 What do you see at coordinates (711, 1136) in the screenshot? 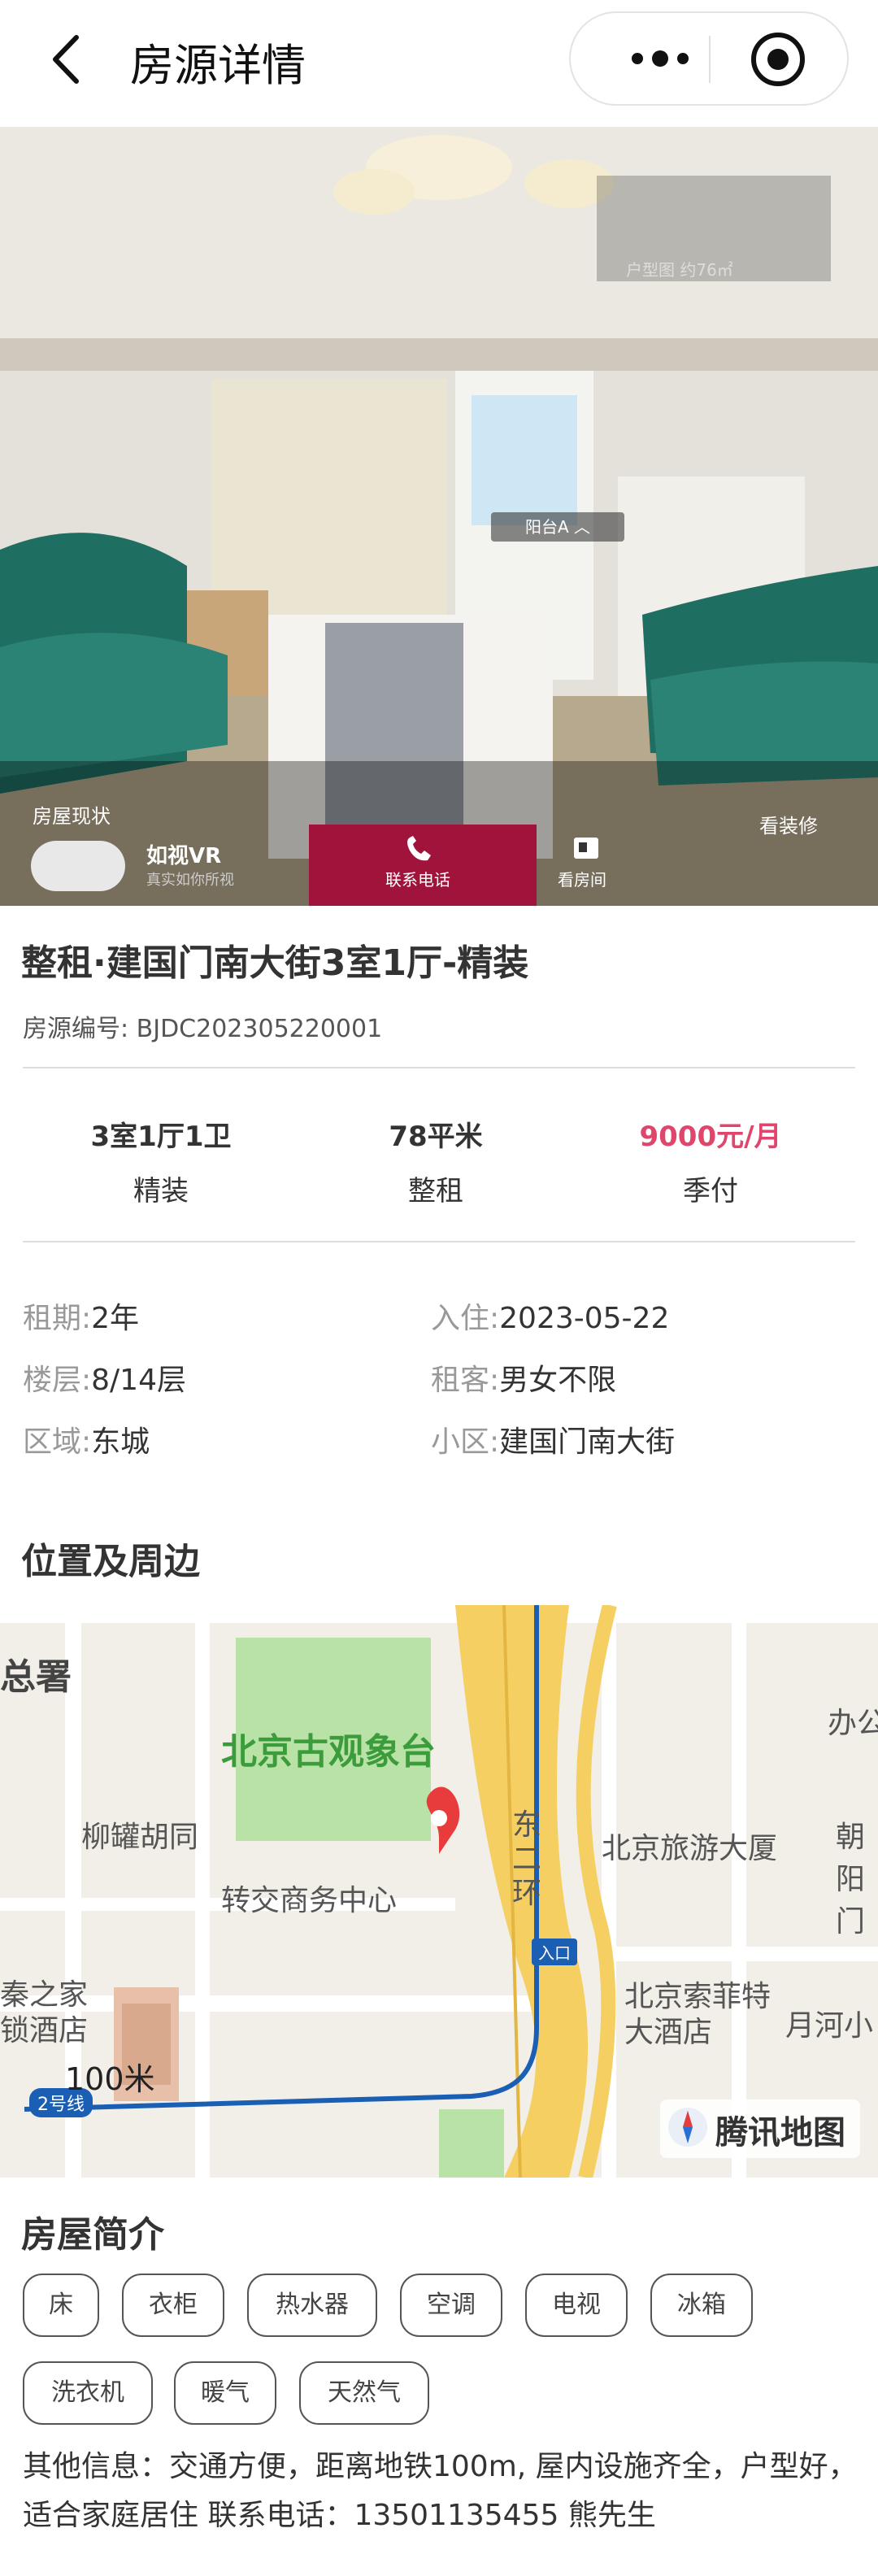
I see `stat-value: 9000元/月` at bounding box center [711, 1136].